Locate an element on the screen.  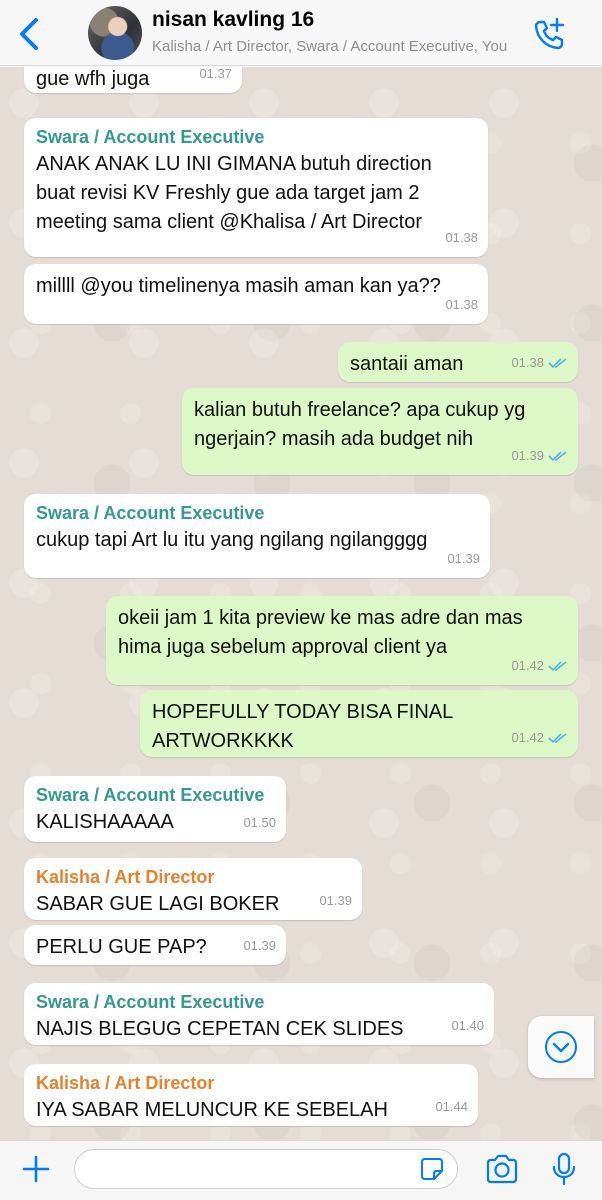
message-time: 01.40 is located at coordinates (467, 1025).